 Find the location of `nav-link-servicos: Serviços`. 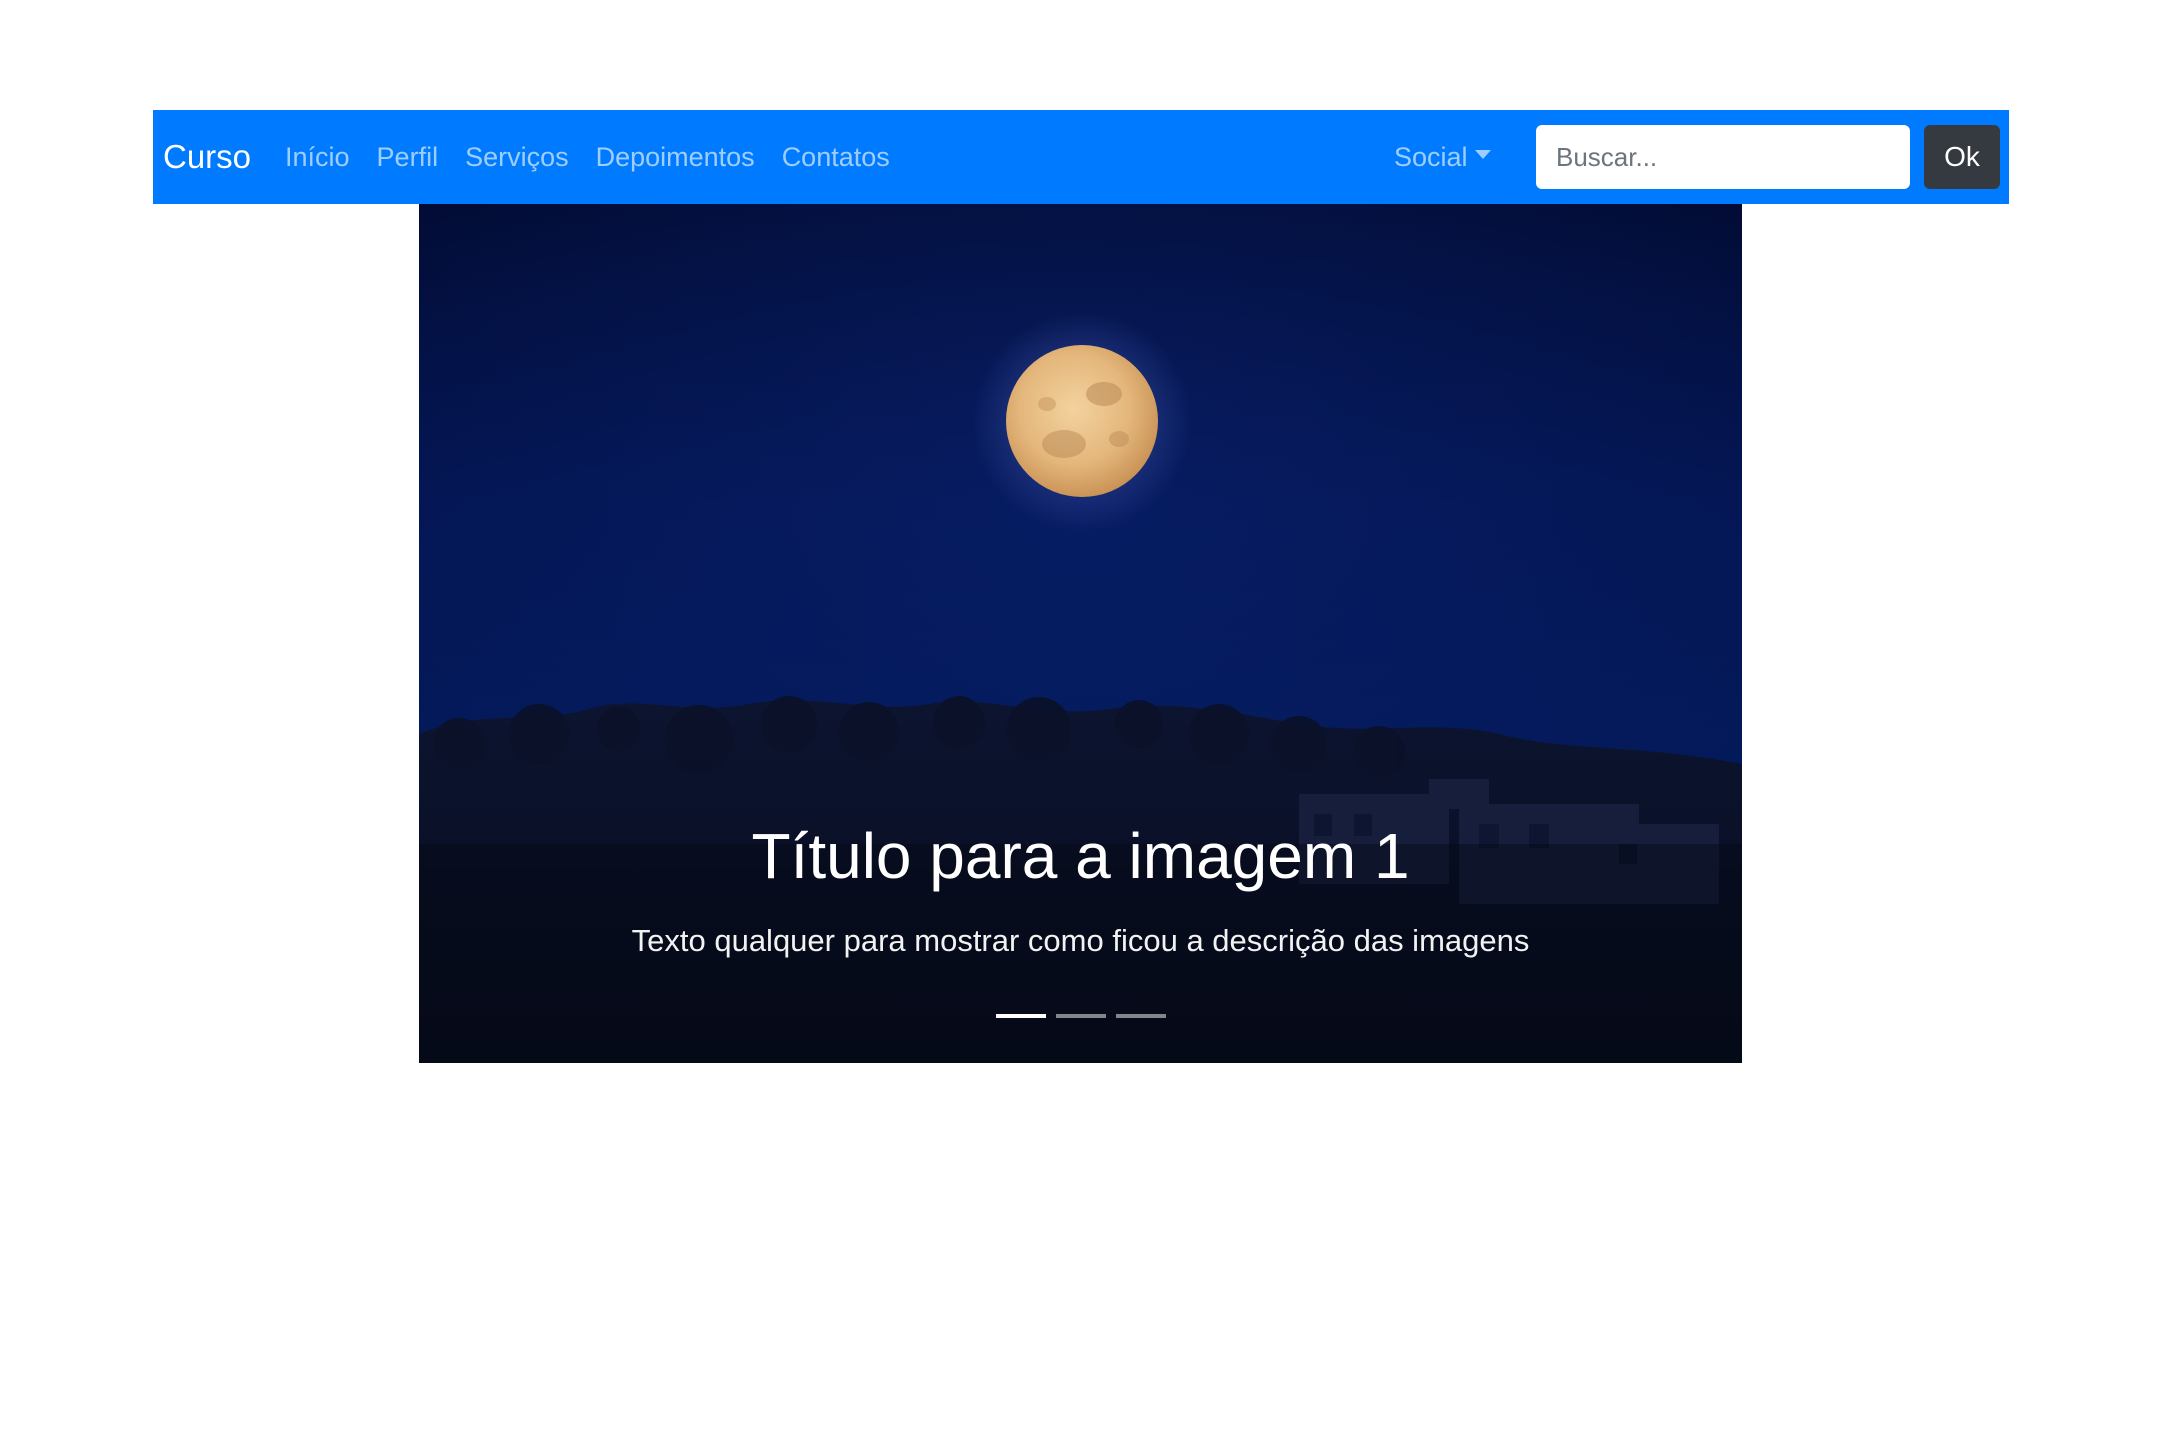

nav-link-servicos: Serviços is located at coordinates (517, 157).